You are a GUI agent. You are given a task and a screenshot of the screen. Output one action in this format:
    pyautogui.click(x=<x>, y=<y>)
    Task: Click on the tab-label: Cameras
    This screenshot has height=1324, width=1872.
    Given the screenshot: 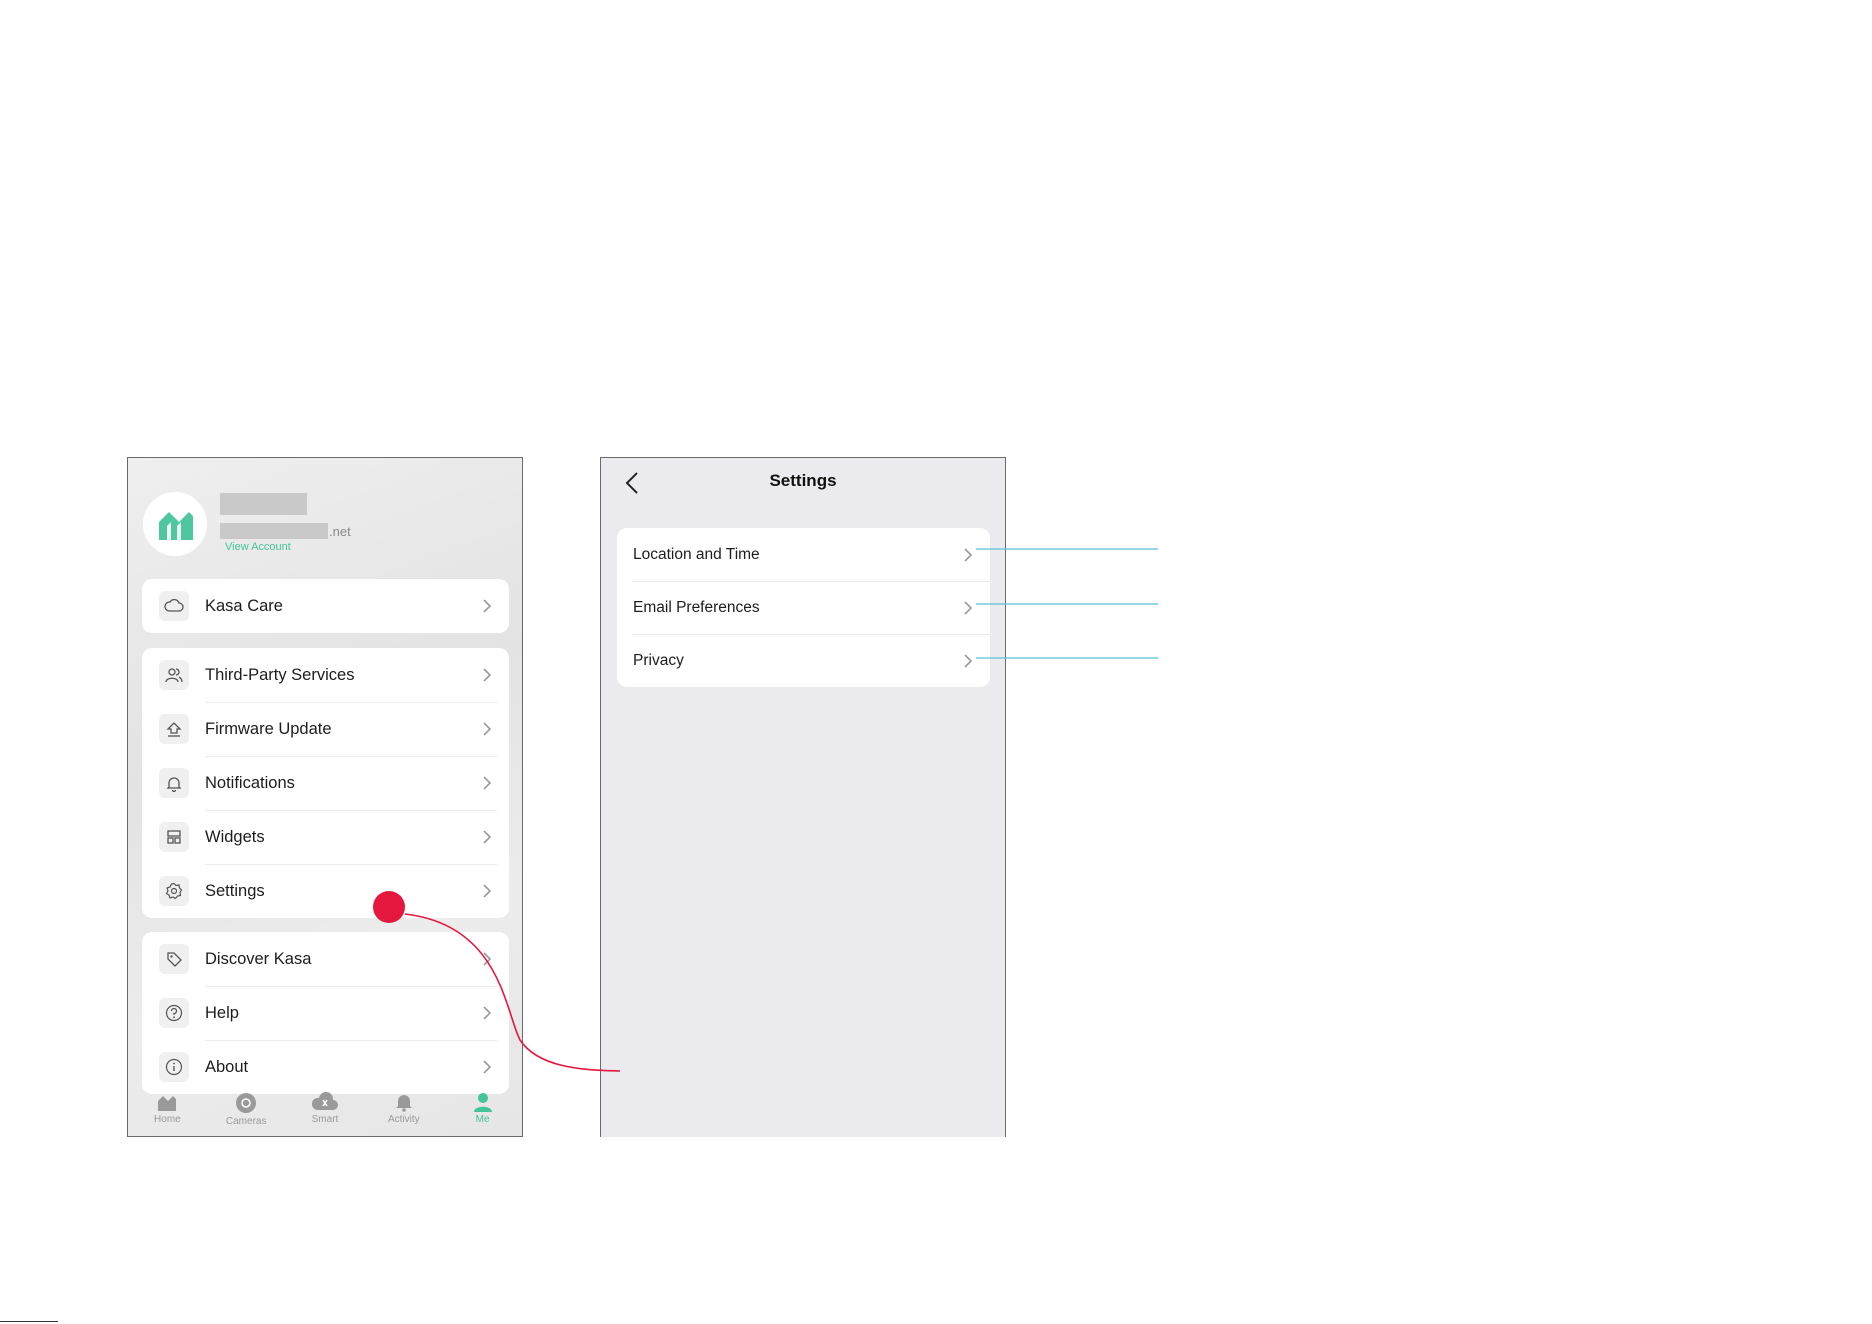 What is the action you would take?
    pyautogui.click(x=246, y=1121)
    